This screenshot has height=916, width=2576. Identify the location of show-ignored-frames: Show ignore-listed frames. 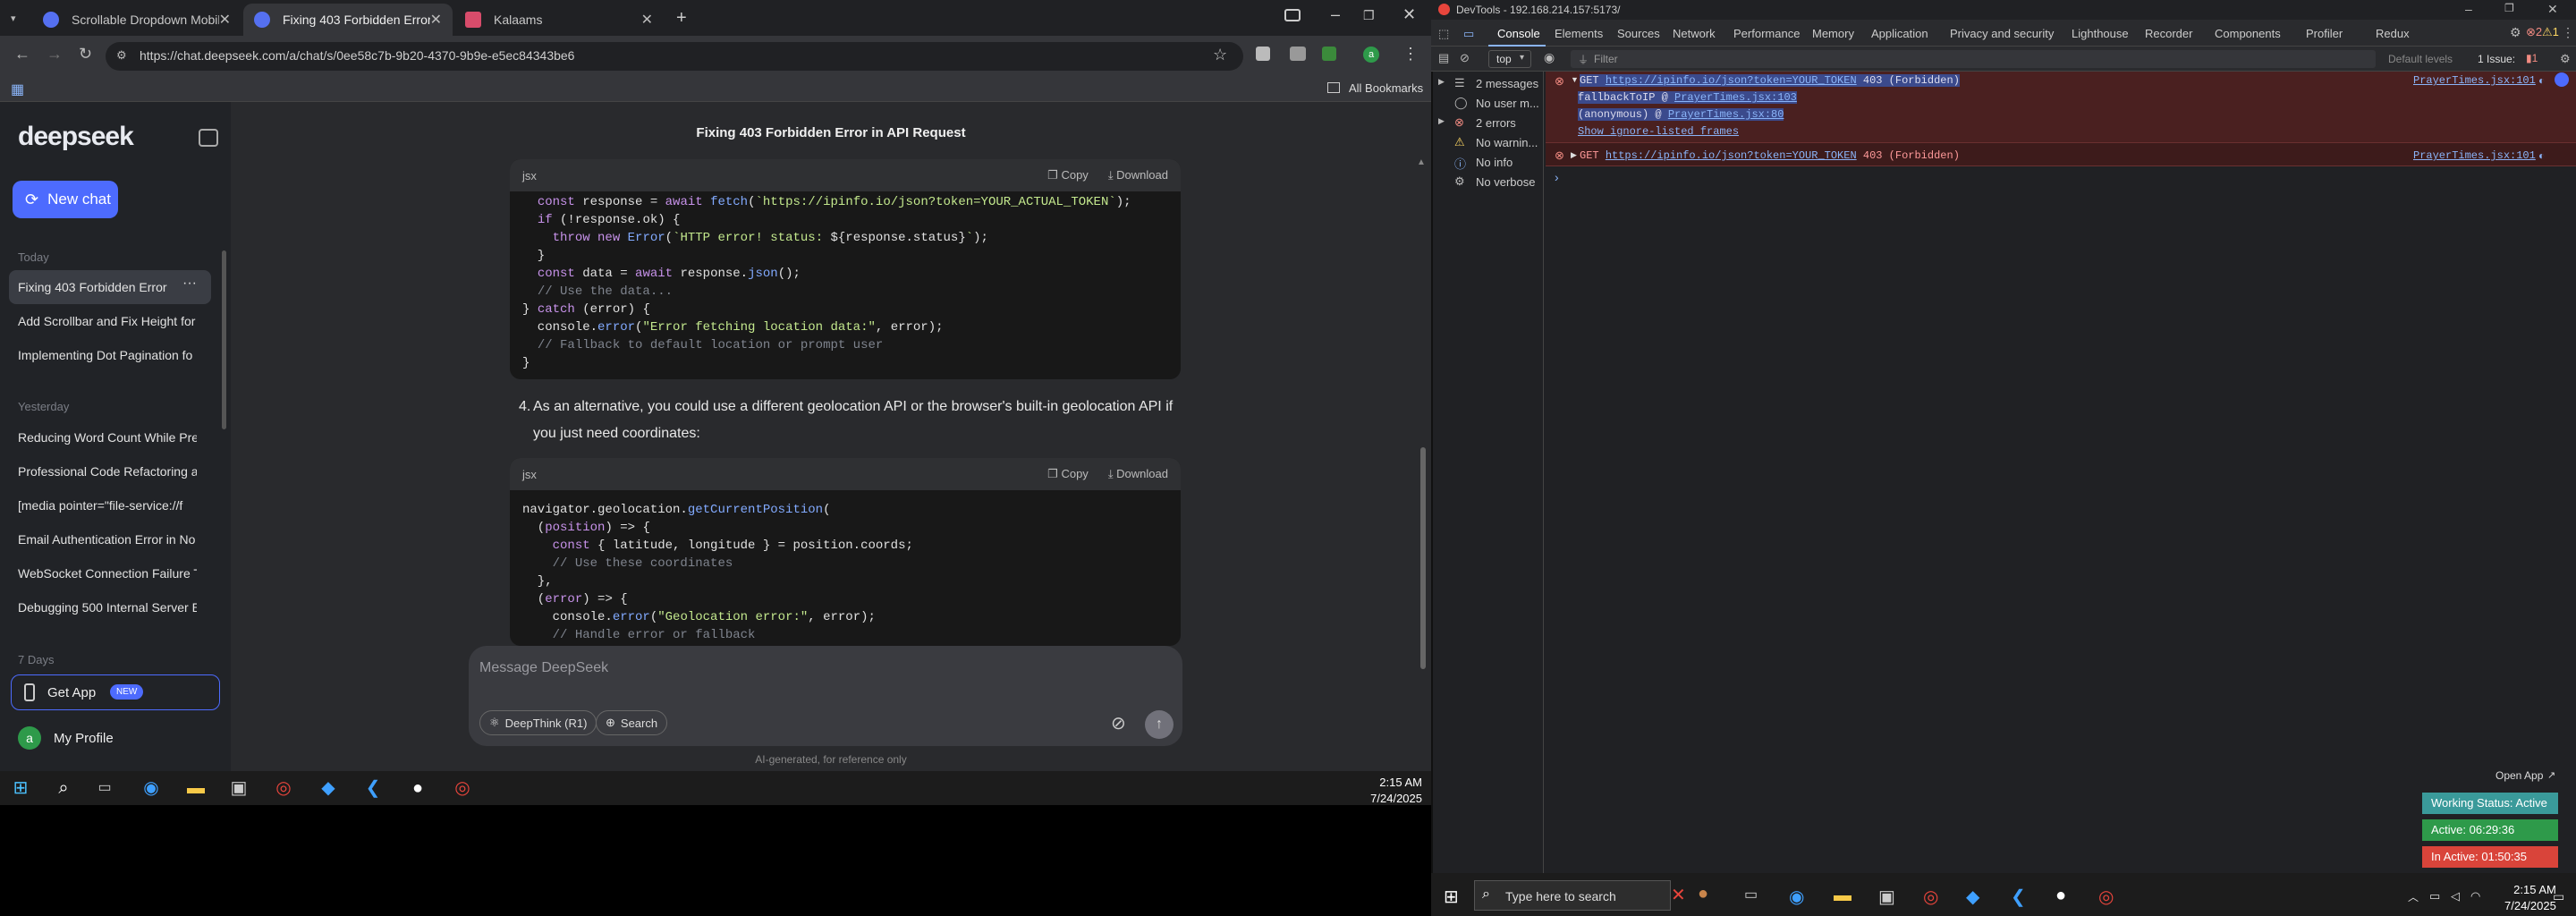
(1658, 131).